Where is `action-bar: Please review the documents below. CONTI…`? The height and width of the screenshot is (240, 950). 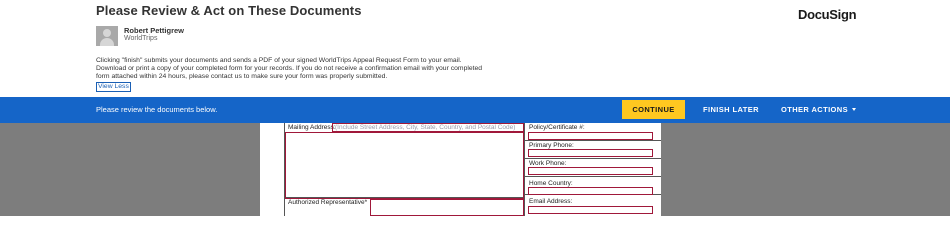 action-bar: Please review the documents below. CONTI… is located at coordinates (475, 110).